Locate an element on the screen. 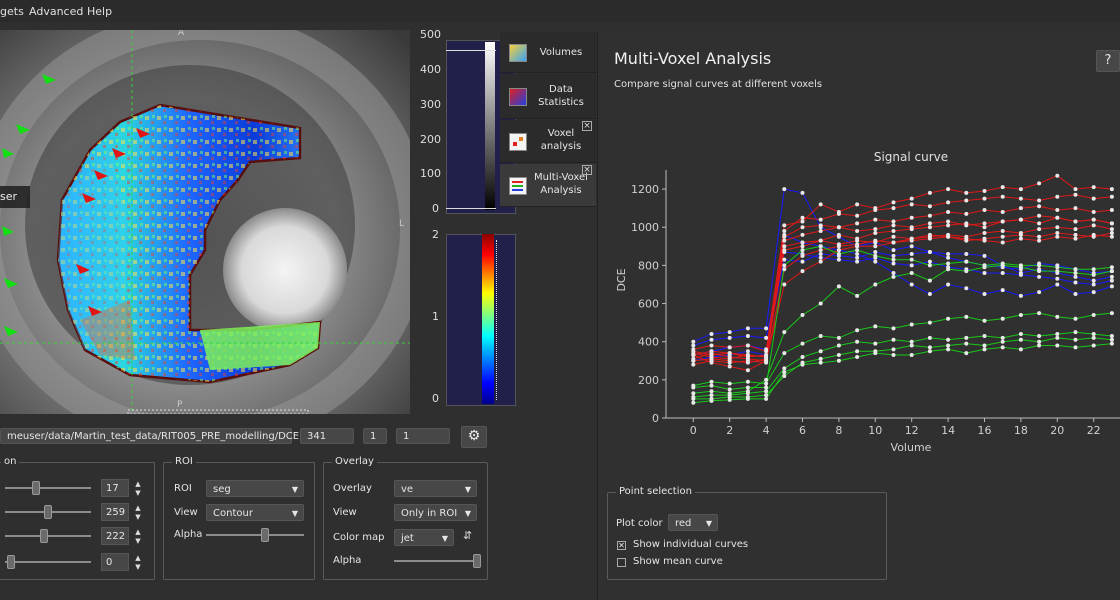  slider-track is located at coordinates (48, 562).